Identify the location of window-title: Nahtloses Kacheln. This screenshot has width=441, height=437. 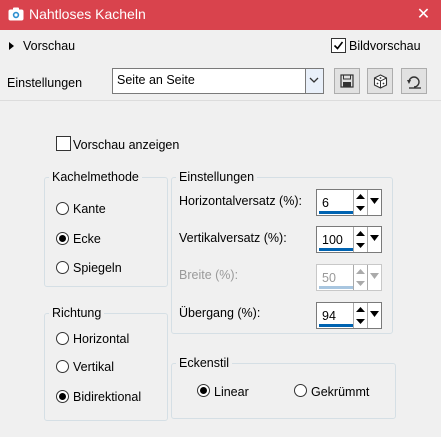
(87, 14).